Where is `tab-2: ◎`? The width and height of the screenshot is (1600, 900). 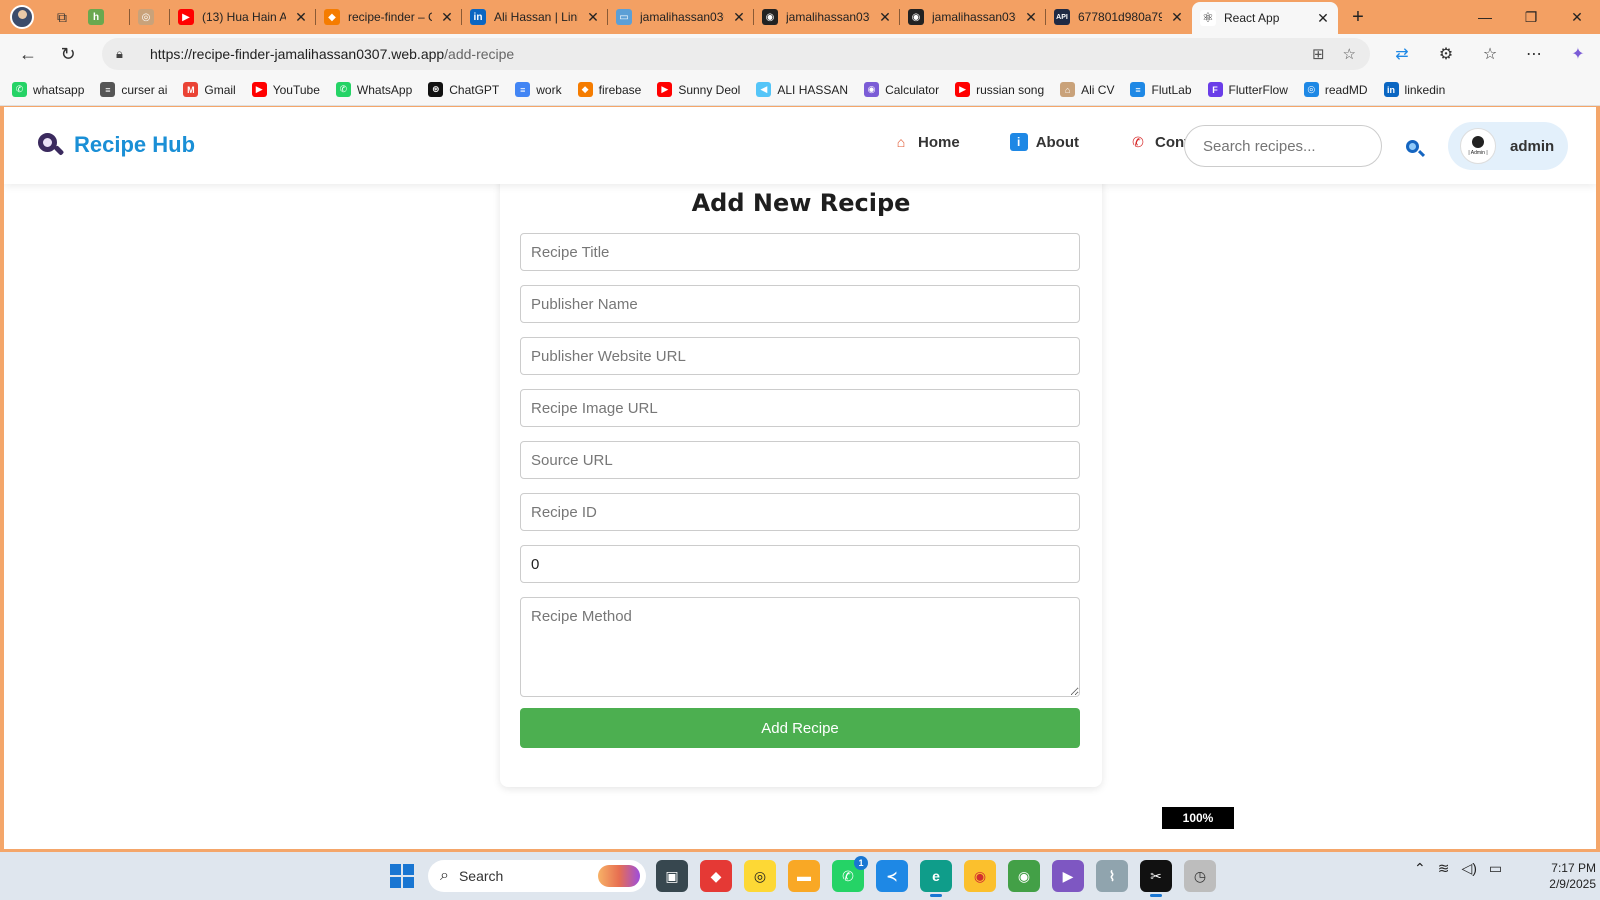 tab-2: ◎ is located at coordinates (150, 17).